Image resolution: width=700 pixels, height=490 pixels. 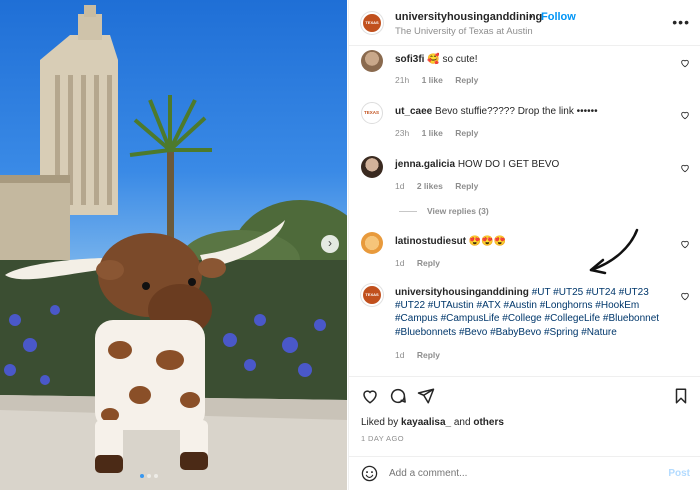 What do you see at coordinates (430, 186) in the screenshot?
I see `comment-likes: 2 likes` at bounding box center [430, 186].